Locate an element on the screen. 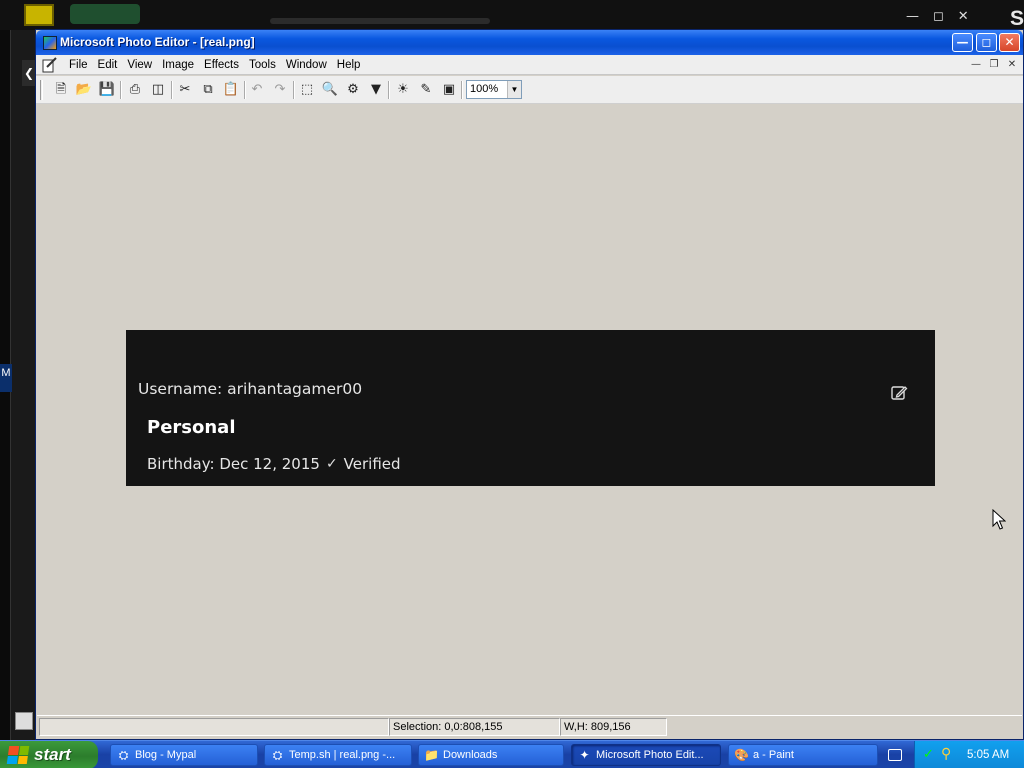  chevron-down-icon: ▼ is located at coordinates (514, 89).